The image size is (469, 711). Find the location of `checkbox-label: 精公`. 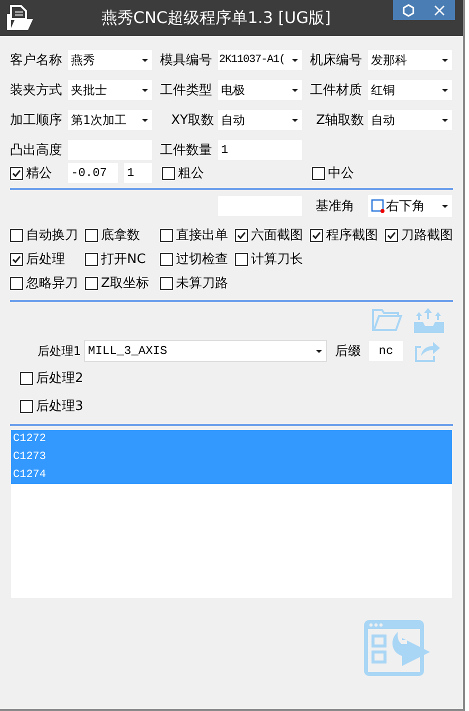

checkbox-label: 精公 is located at coordinates (39, 173).